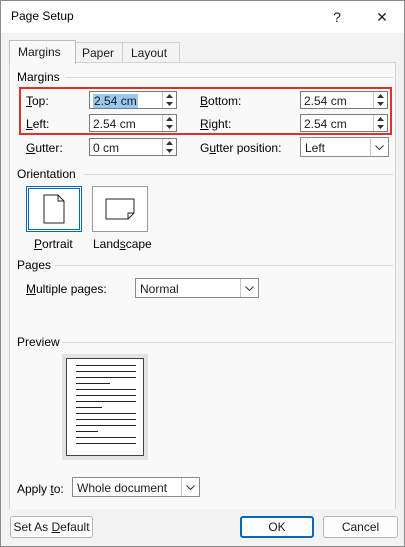 Image resolution: width=405 pixels, height=547 pixels. What do you see at coordinates (53, 244) in the screenshot?
I see `portrait-label: Portrait` at bounding box center [53, 244].